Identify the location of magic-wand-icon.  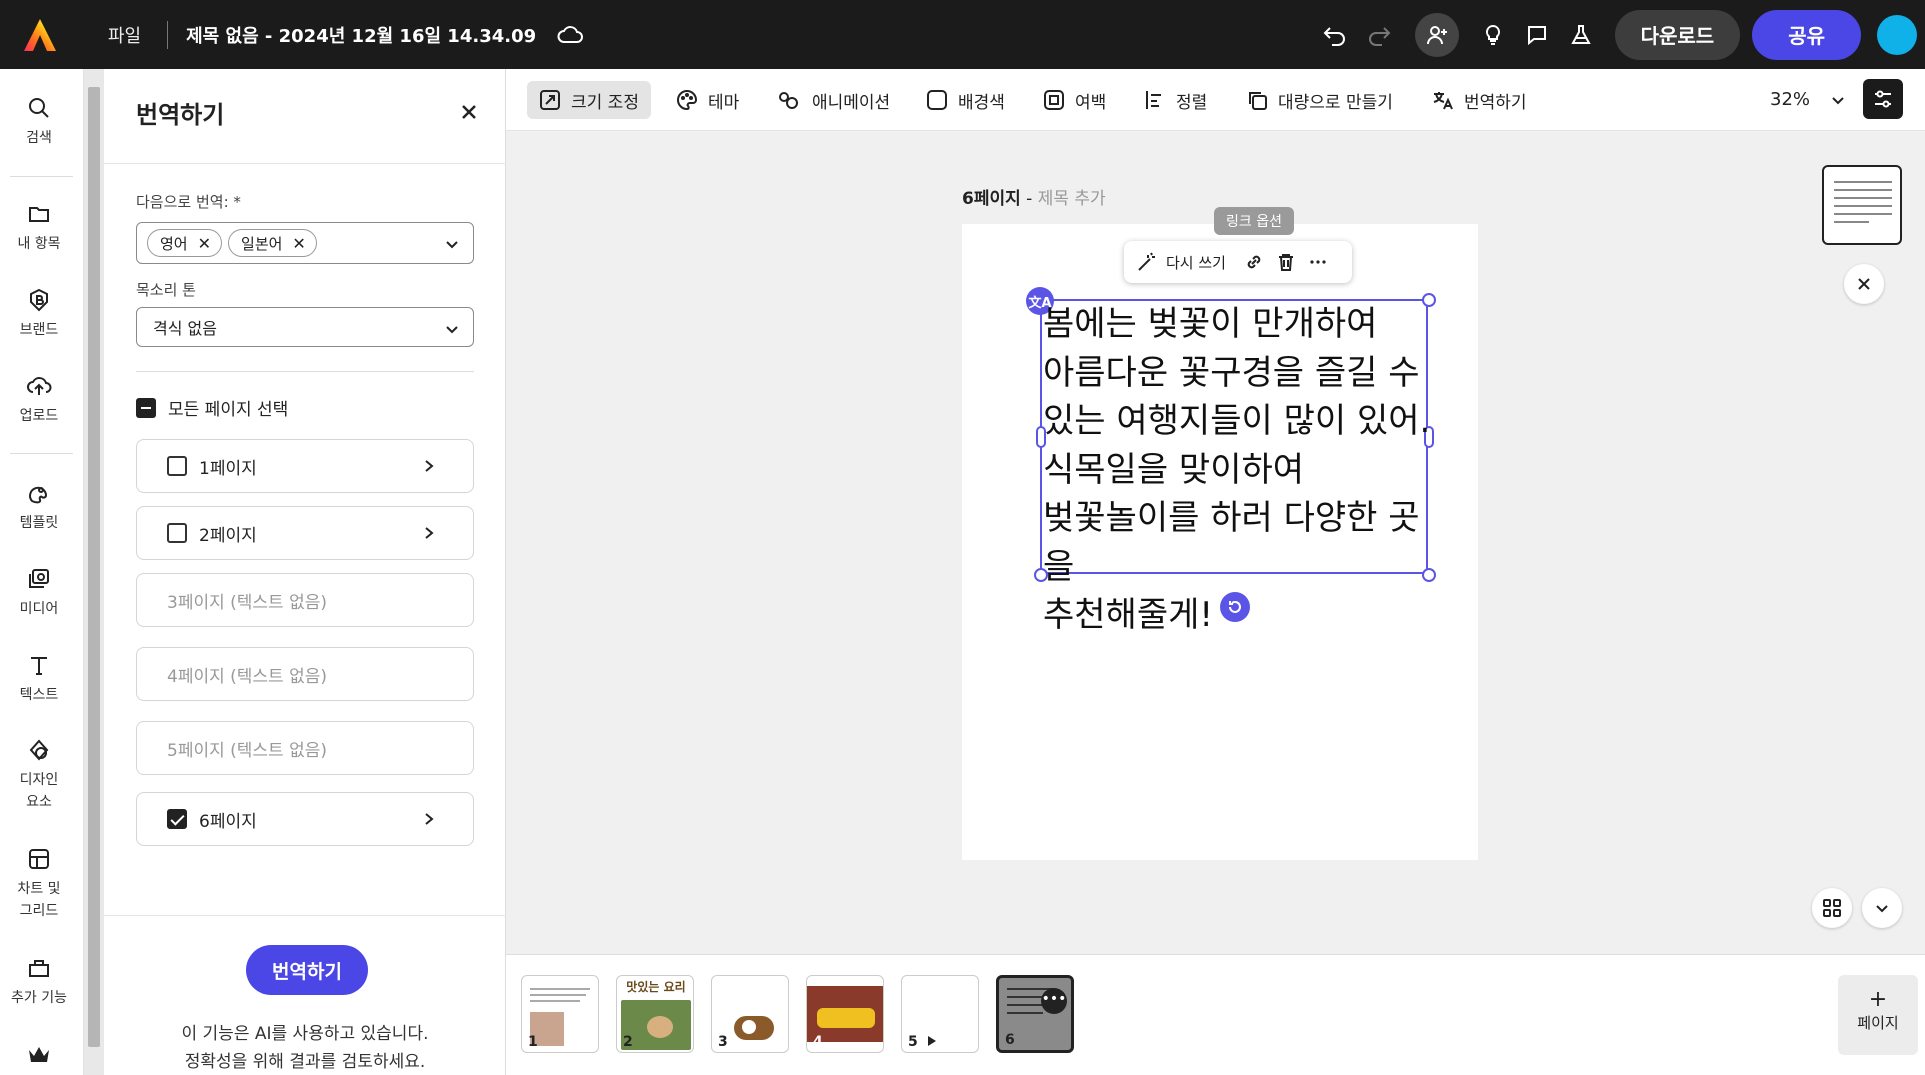
(1146, 261).